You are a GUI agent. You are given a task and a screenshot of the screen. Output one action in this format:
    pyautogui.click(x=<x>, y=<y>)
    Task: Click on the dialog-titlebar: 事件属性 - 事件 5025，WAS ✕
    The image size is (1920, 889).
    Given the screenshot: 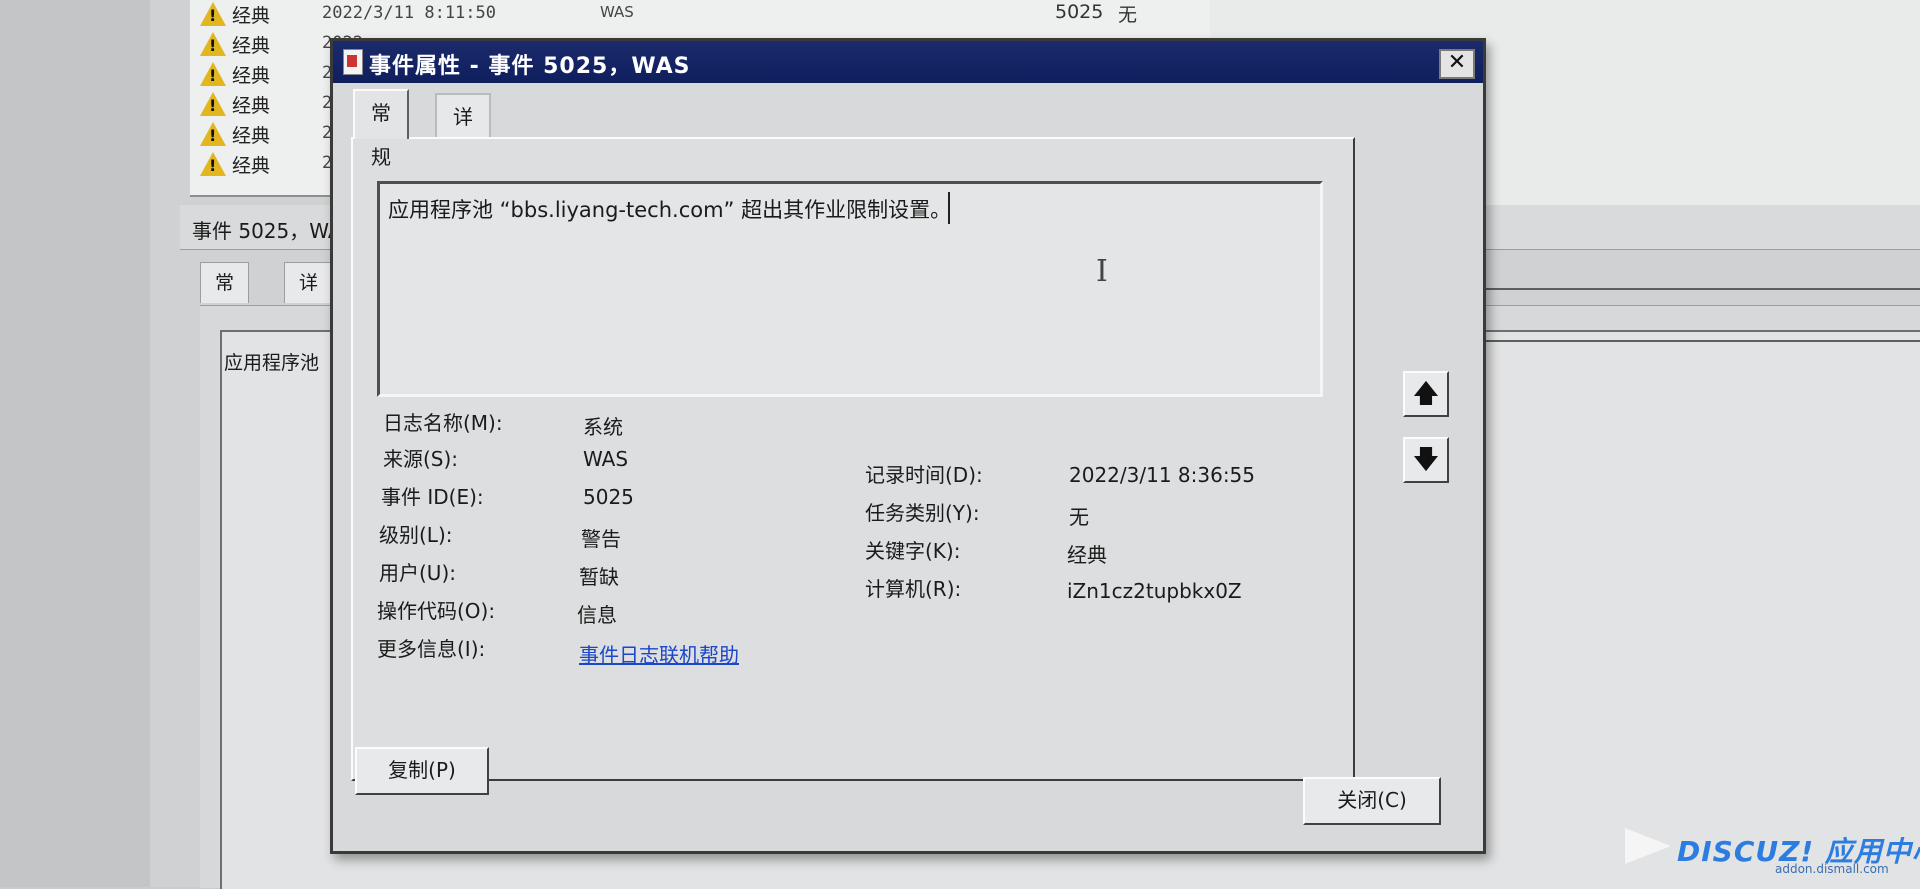 What is the action you would take?
    pyautogui.click(x=908, y=62)
    